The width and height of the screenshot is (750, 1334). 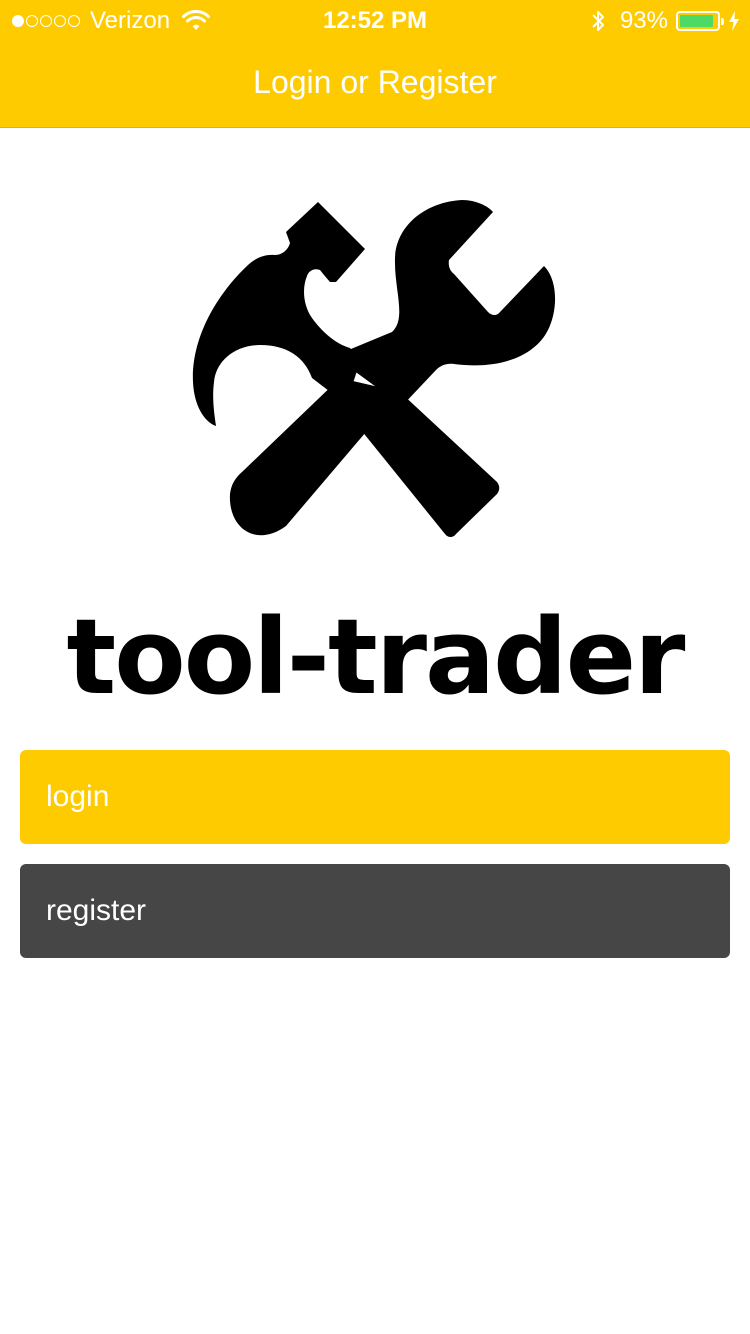 I want to click on charging-bolt-icon, so click(x=734, y=21).